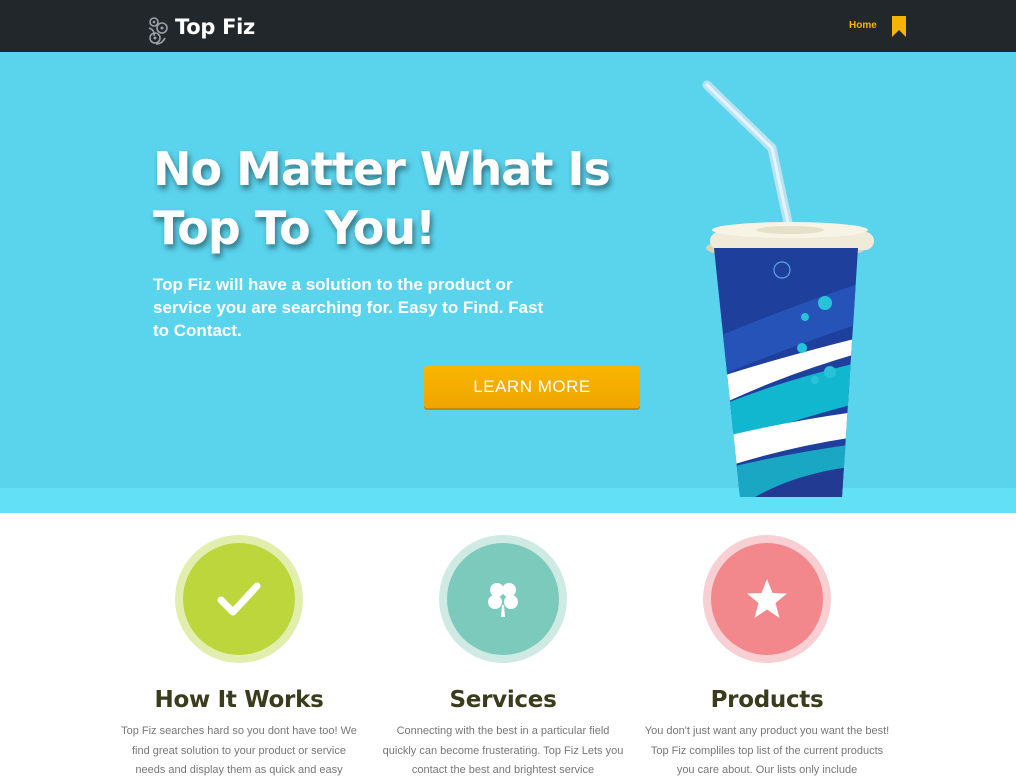 The width and height of the screenshot is (1016, 783). I want to click on brand-logo: Top Fiz, so click(200, 30).